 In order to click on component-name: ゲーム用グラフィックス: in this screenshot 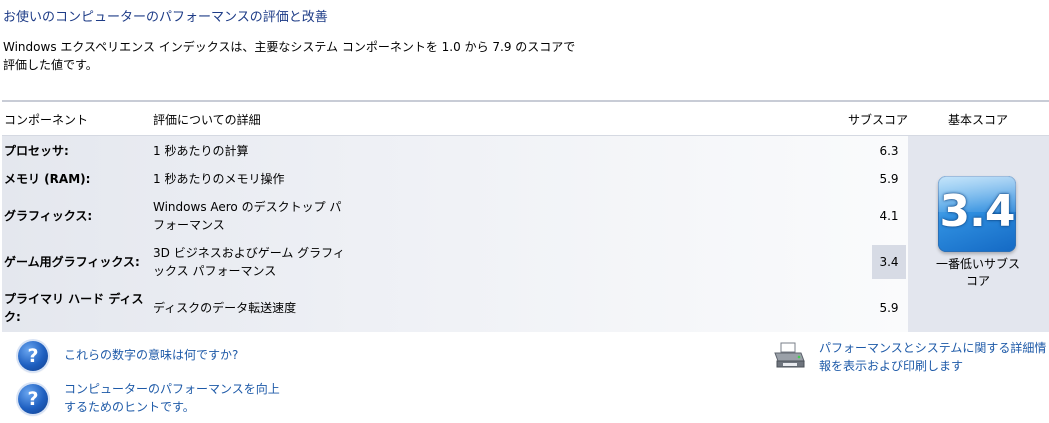, I will do `click(72, 262)`.